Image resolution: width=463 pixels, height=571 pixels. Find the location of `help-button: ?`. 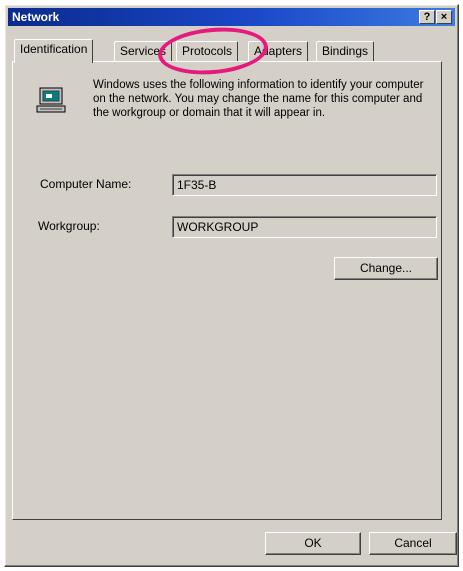

help-button: ? is located at coordinates (427, 17).